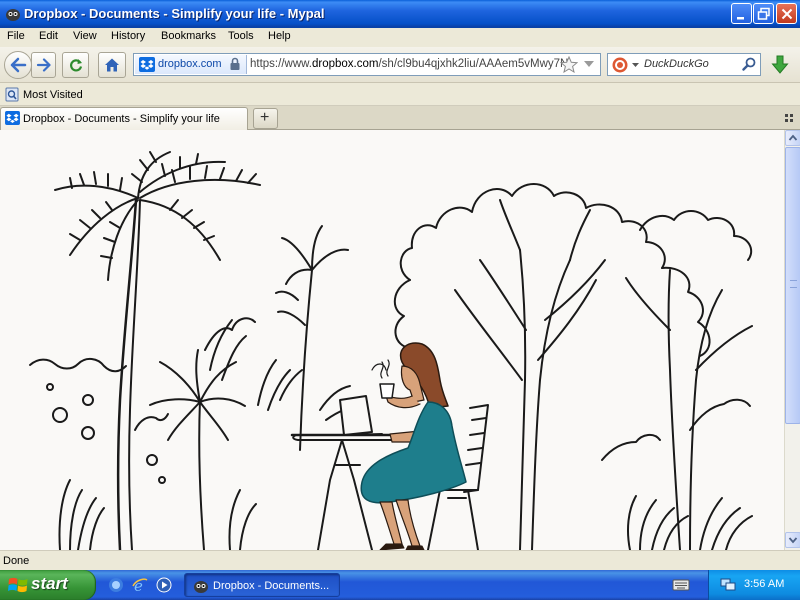 This screenshot has width=800, height=600. Describe the element at coordinates (48, 36) in the screenshot. I see `menu-edit: Edit` at that location.